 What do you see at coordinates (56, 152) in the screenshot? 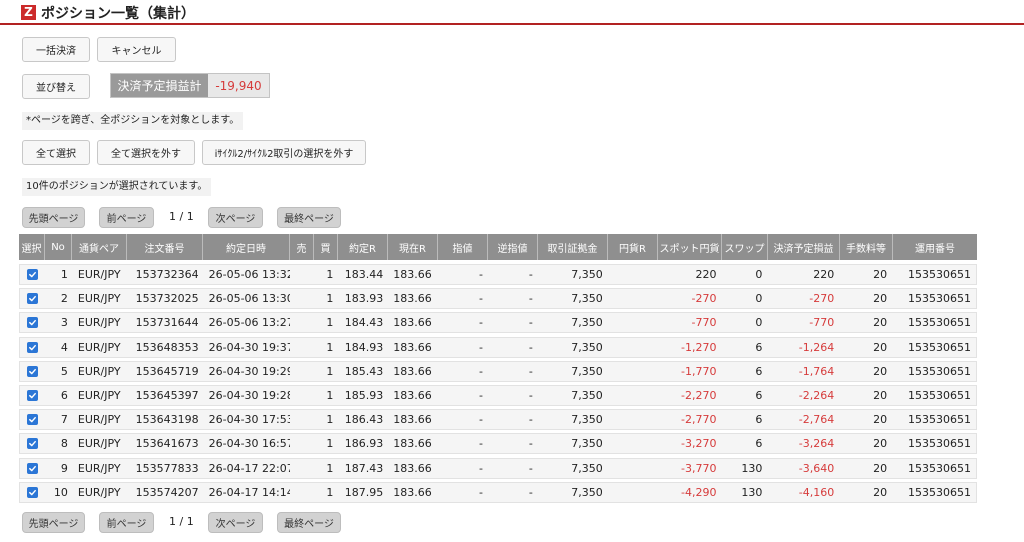
I see `select-all-button: 全て選択` at bounding box center [56, 152].